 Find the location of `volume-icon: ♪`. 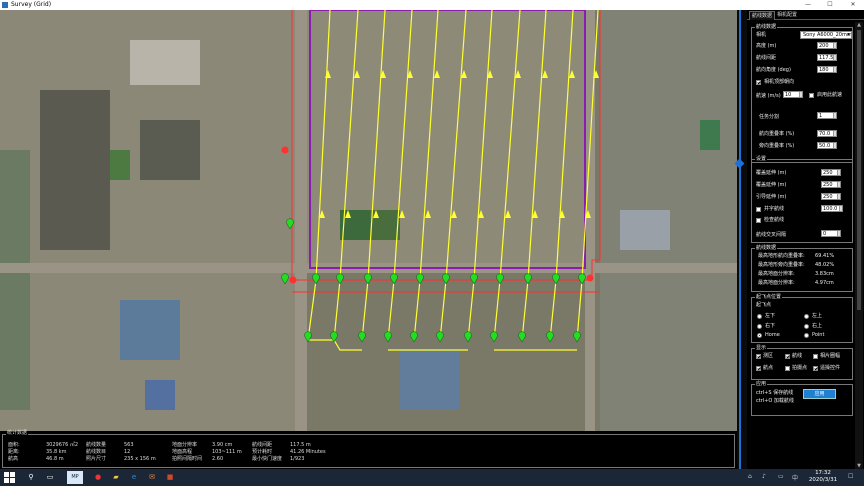

volume-icon: ♪ is located at coordinates (764, 476).